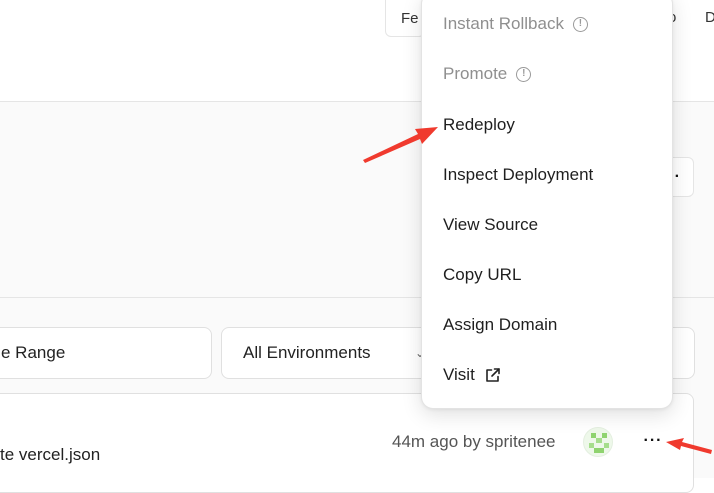 This screenshot has height=493, width=714. I want to click on deployment-more-button: ···, so click(653, 442).